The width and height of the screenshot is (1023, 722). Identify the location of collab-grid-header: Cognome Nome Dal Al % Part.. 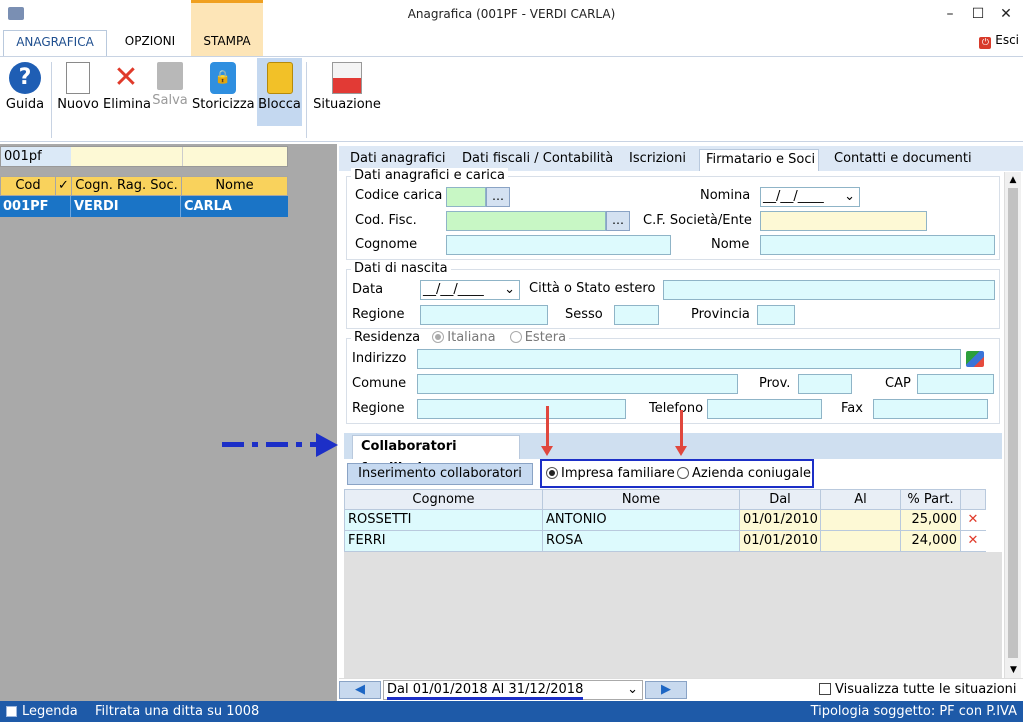
(665, 499).